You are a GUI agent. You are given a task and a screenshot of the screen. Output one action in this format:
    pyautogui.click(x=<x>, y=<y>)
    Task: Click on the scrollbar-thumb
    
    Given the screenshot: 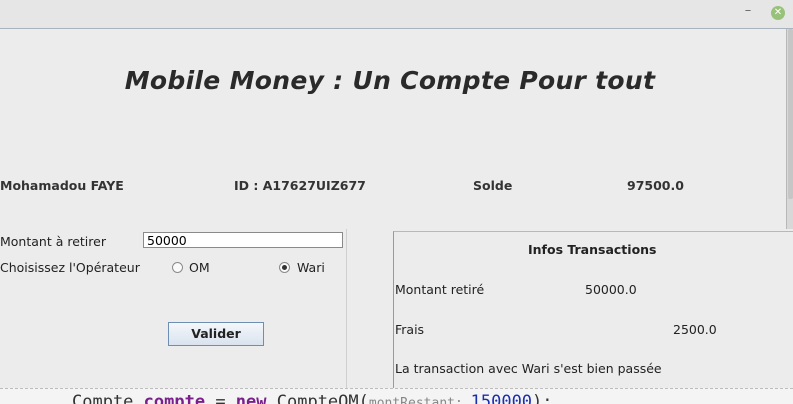 What is the action you would take?
    pyautogui.click(x=790, y=114)
    